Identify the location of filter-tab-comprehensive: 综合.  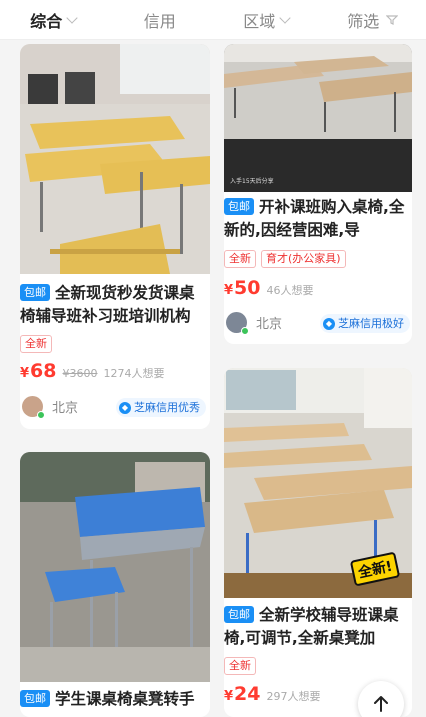
(53, 19).